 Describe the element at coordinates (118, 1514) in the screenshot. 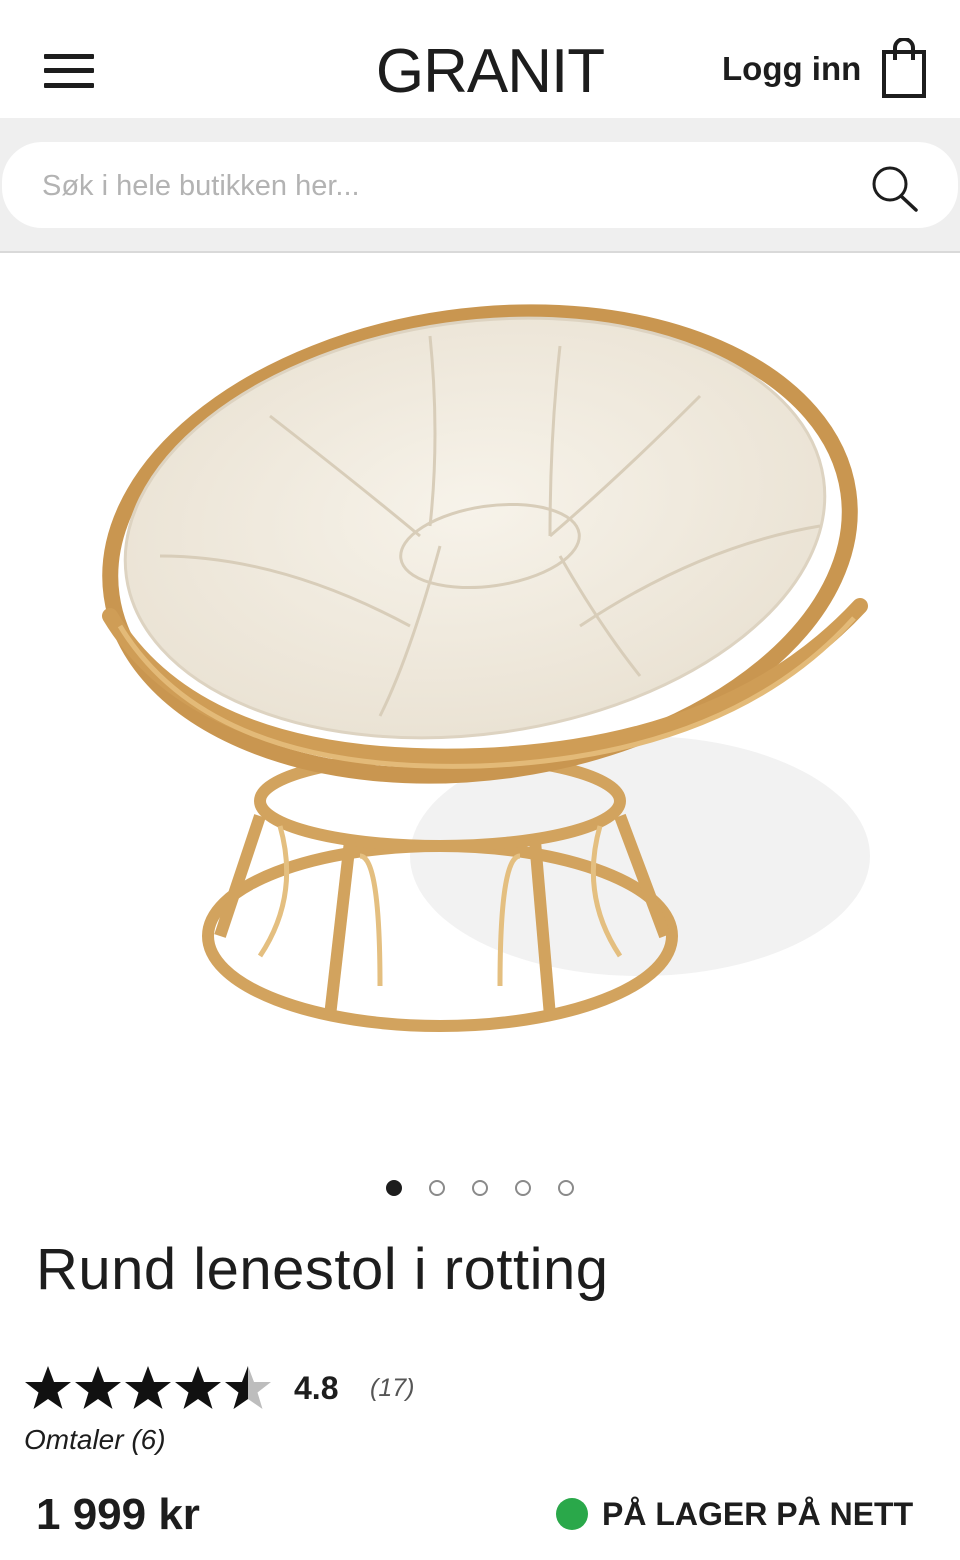

I see `product-price: 1 999 kr` at that location.